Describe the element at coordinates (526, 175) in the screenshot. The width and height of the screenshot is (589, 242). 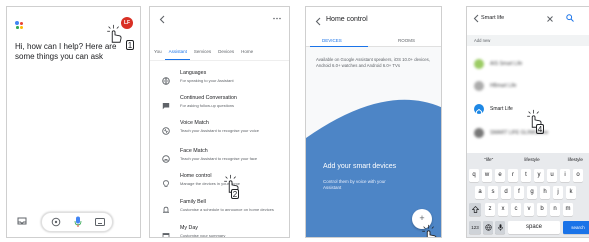
I see `key: t` at that location.